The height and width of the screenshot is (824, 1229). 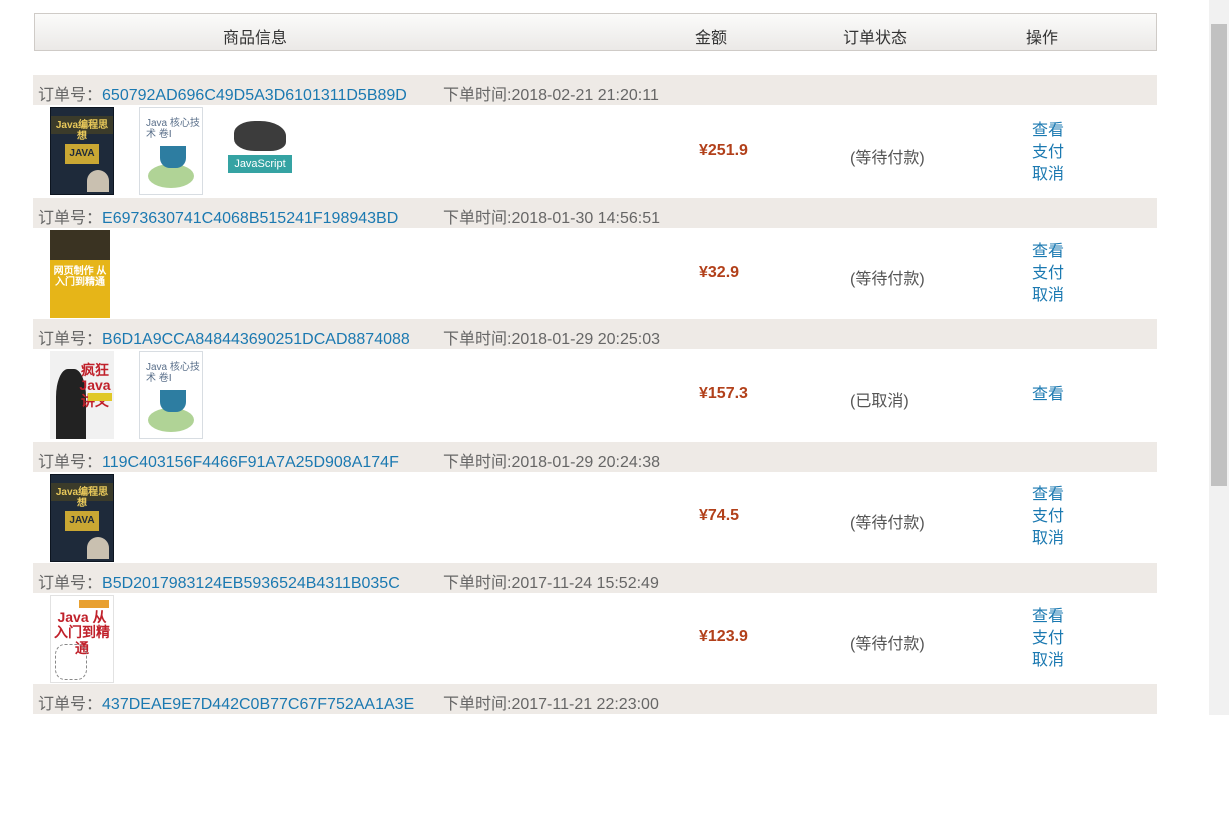 What do you see at coordinates (595, 32) in the screenshot?
I see `order-table-header: 商品信息 金额 订单状态 操作` at bounding box center [595, 32].